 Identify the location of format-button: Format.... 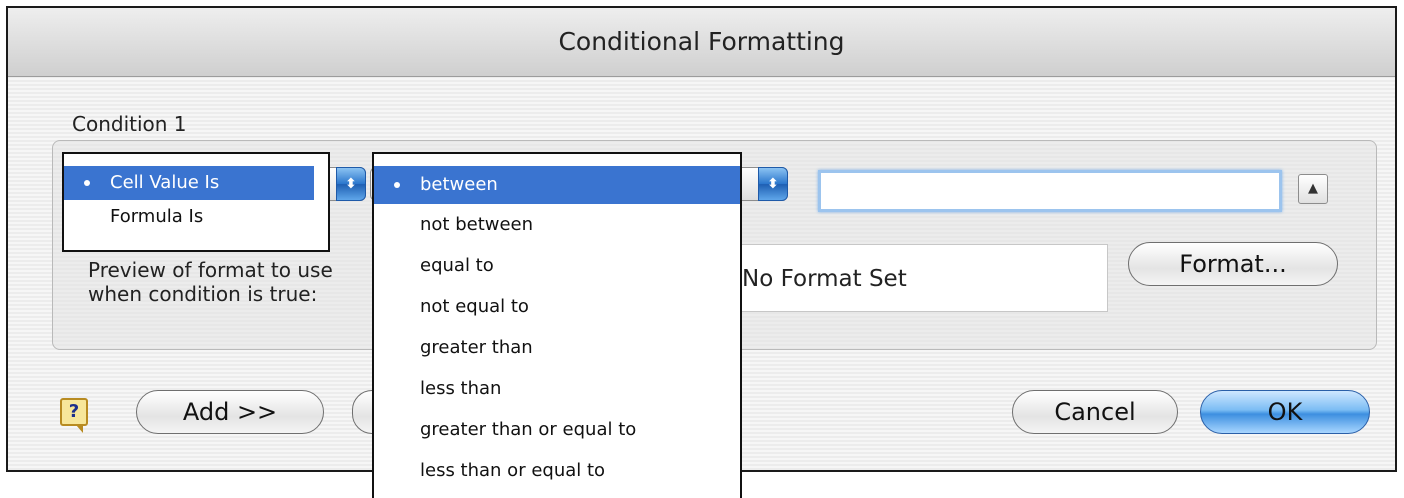
(1233, 264).